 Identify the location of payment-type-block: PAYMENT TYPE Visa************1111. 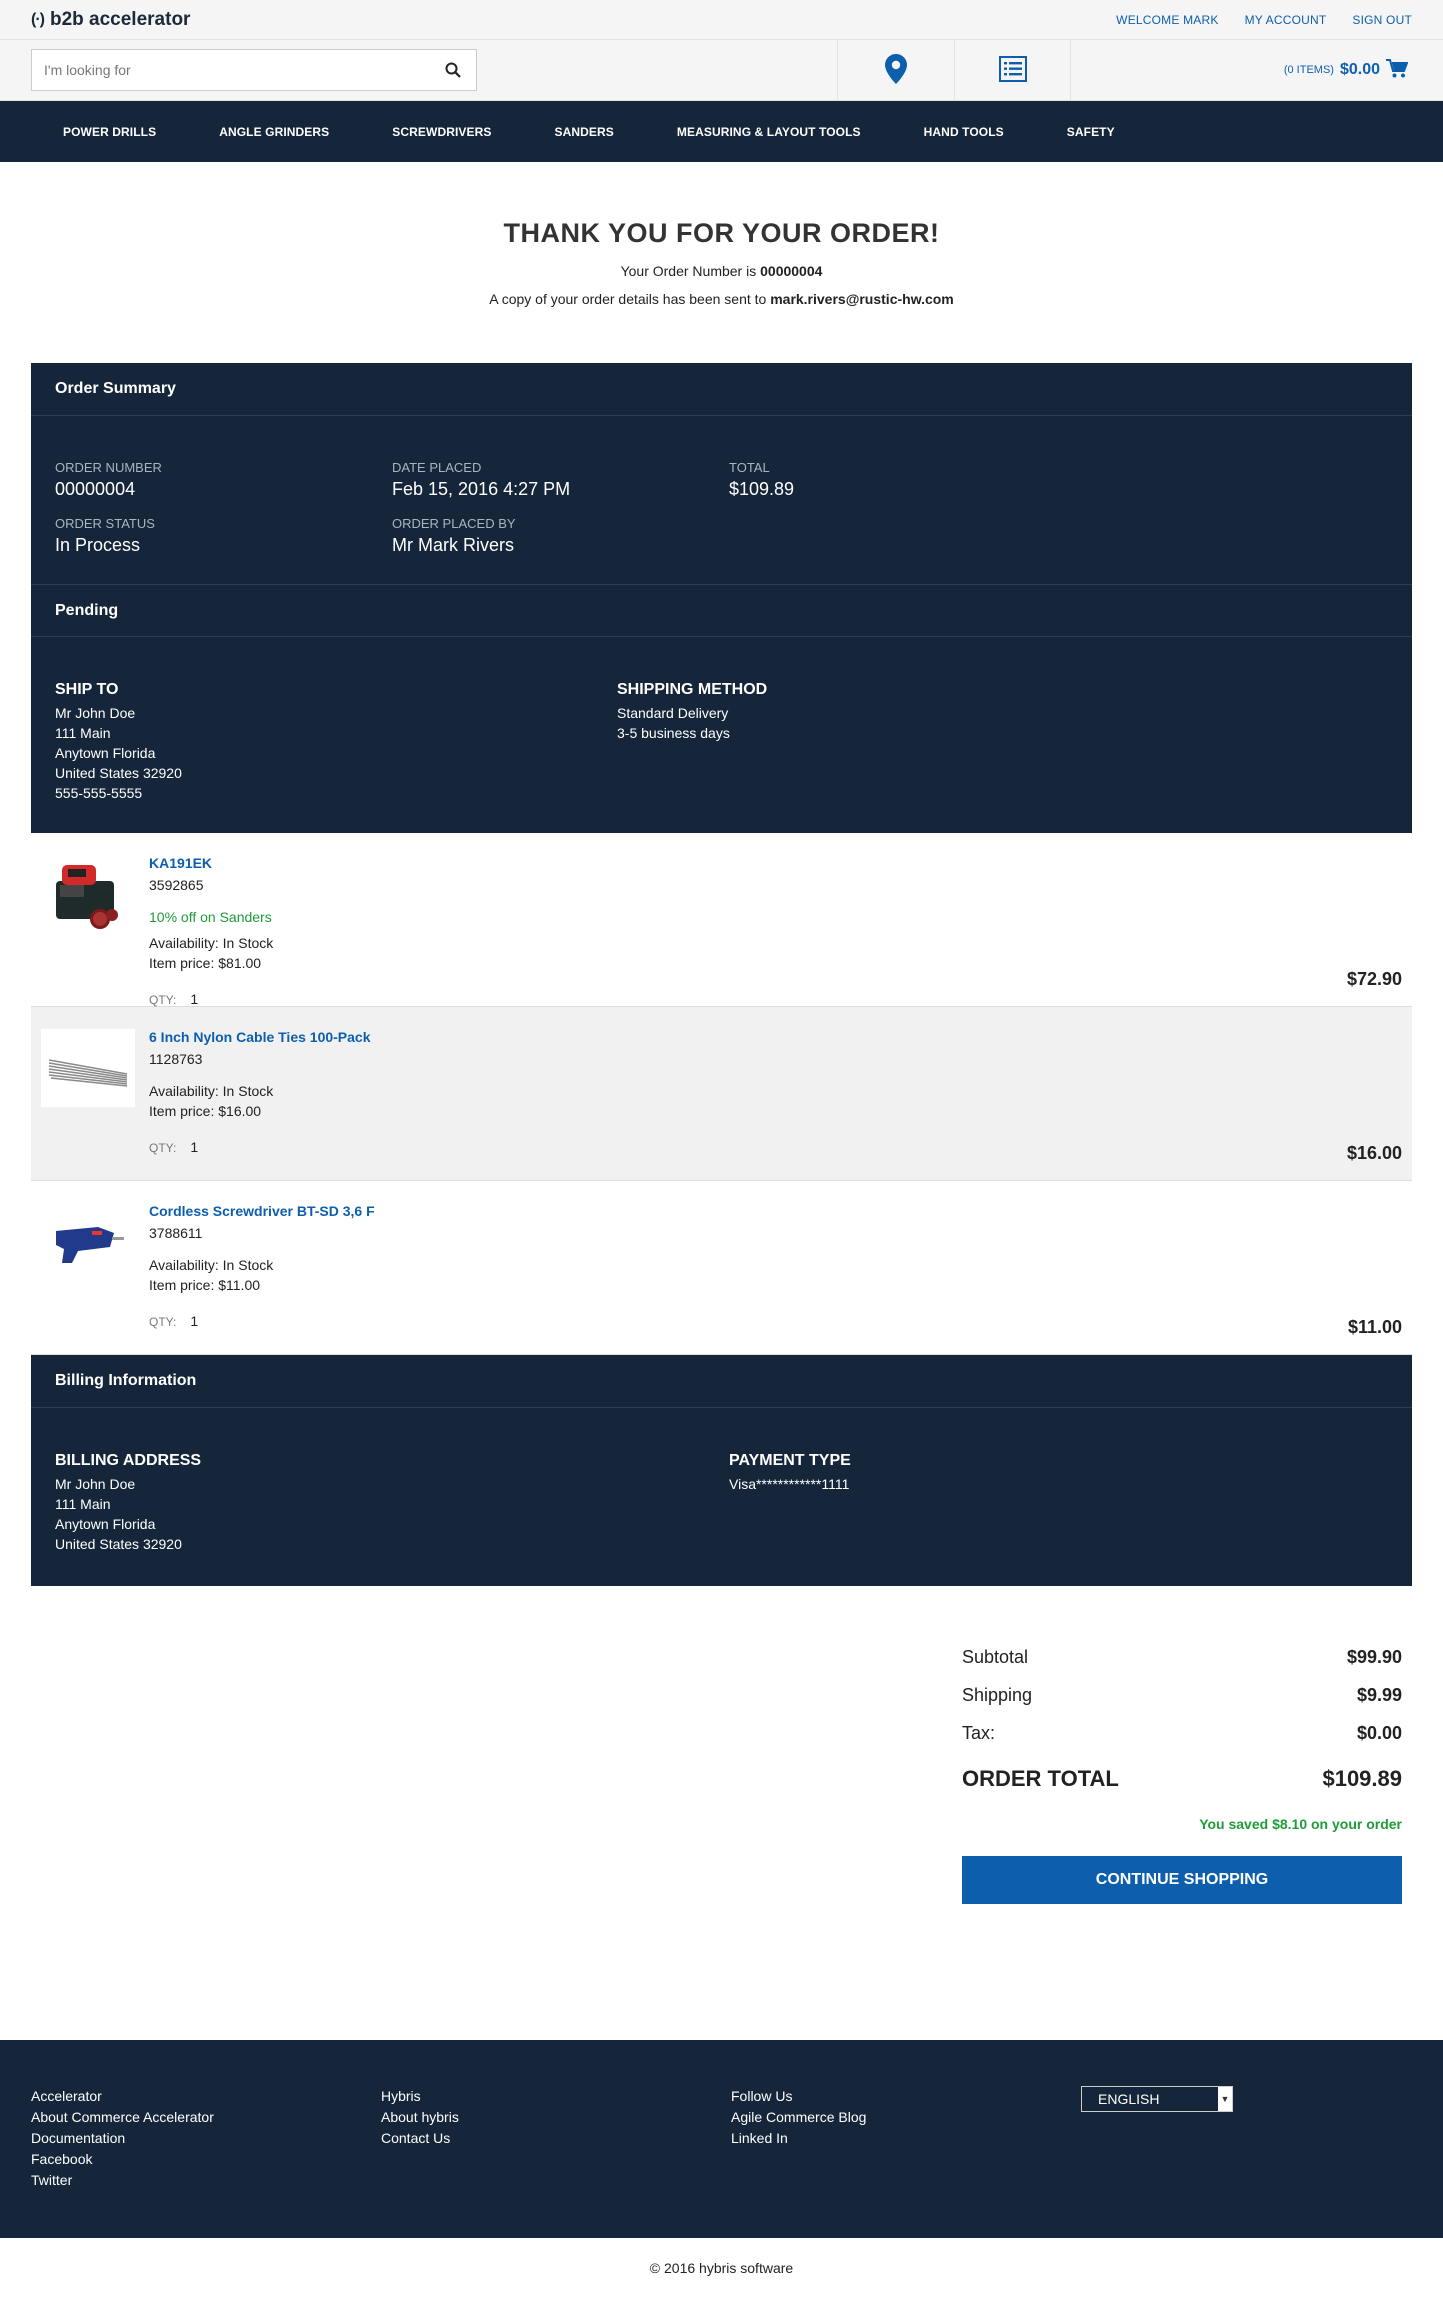
(879, 1503).